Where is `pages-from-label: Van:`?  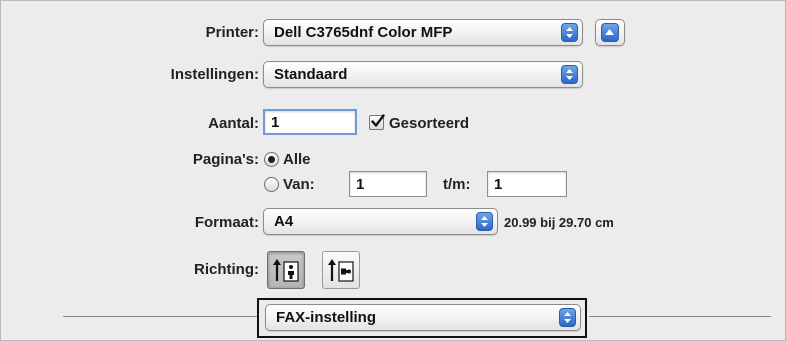 pages-from-label: Van: is located at coordinates (299, 184).